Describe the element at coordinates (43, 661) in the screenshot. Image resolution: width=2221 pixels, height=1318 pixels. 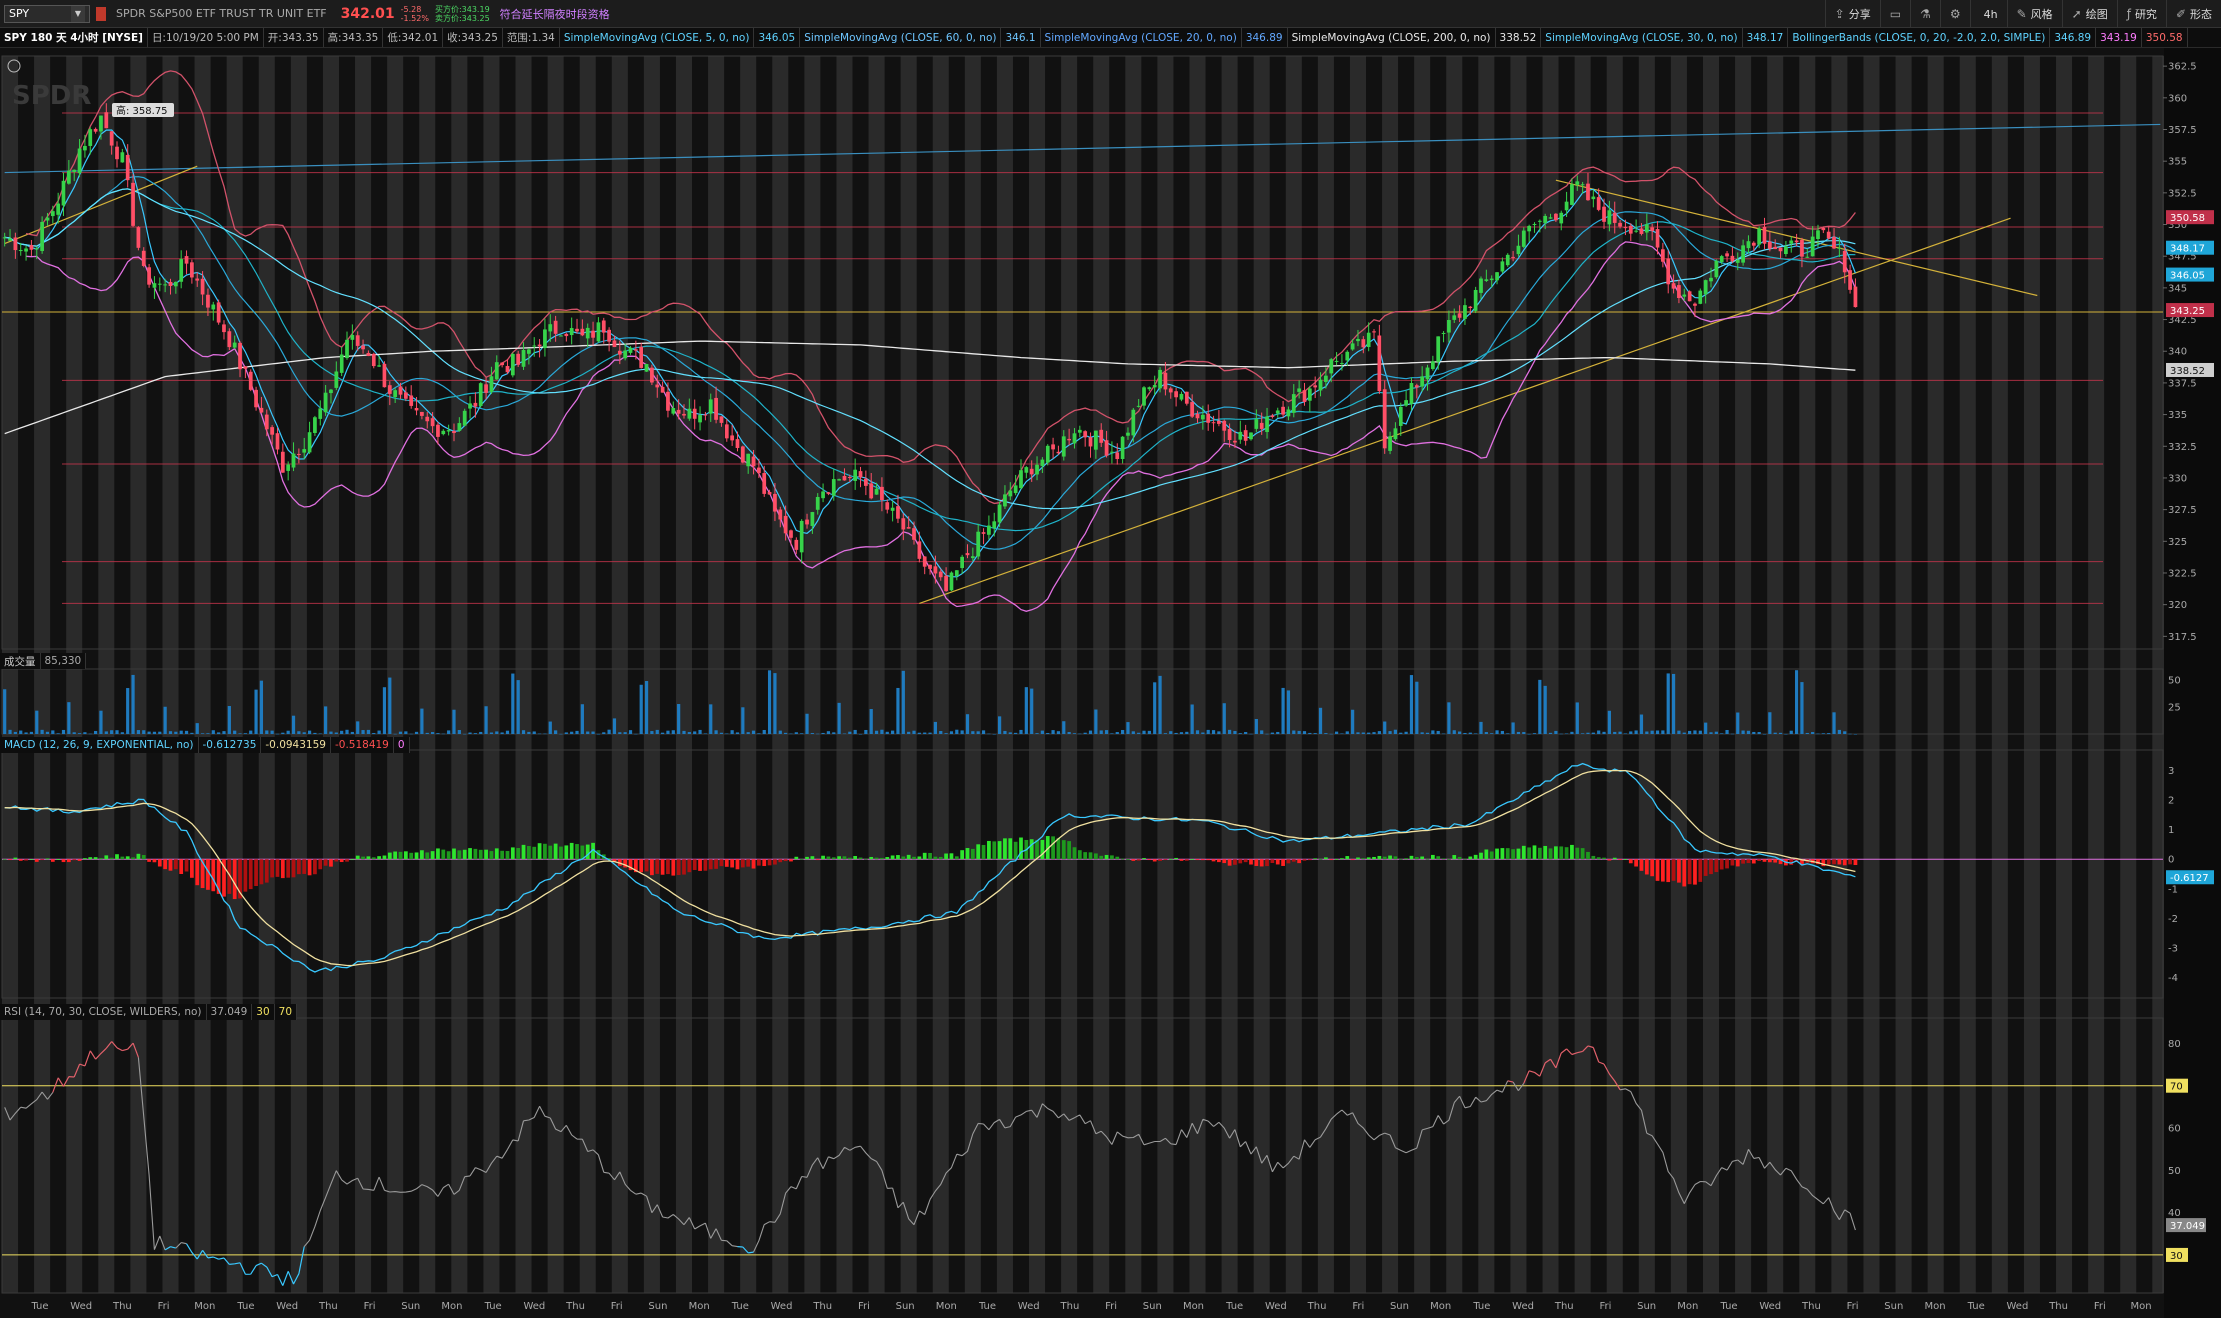
I see `volume-label: 成交量 85,330` at that location.